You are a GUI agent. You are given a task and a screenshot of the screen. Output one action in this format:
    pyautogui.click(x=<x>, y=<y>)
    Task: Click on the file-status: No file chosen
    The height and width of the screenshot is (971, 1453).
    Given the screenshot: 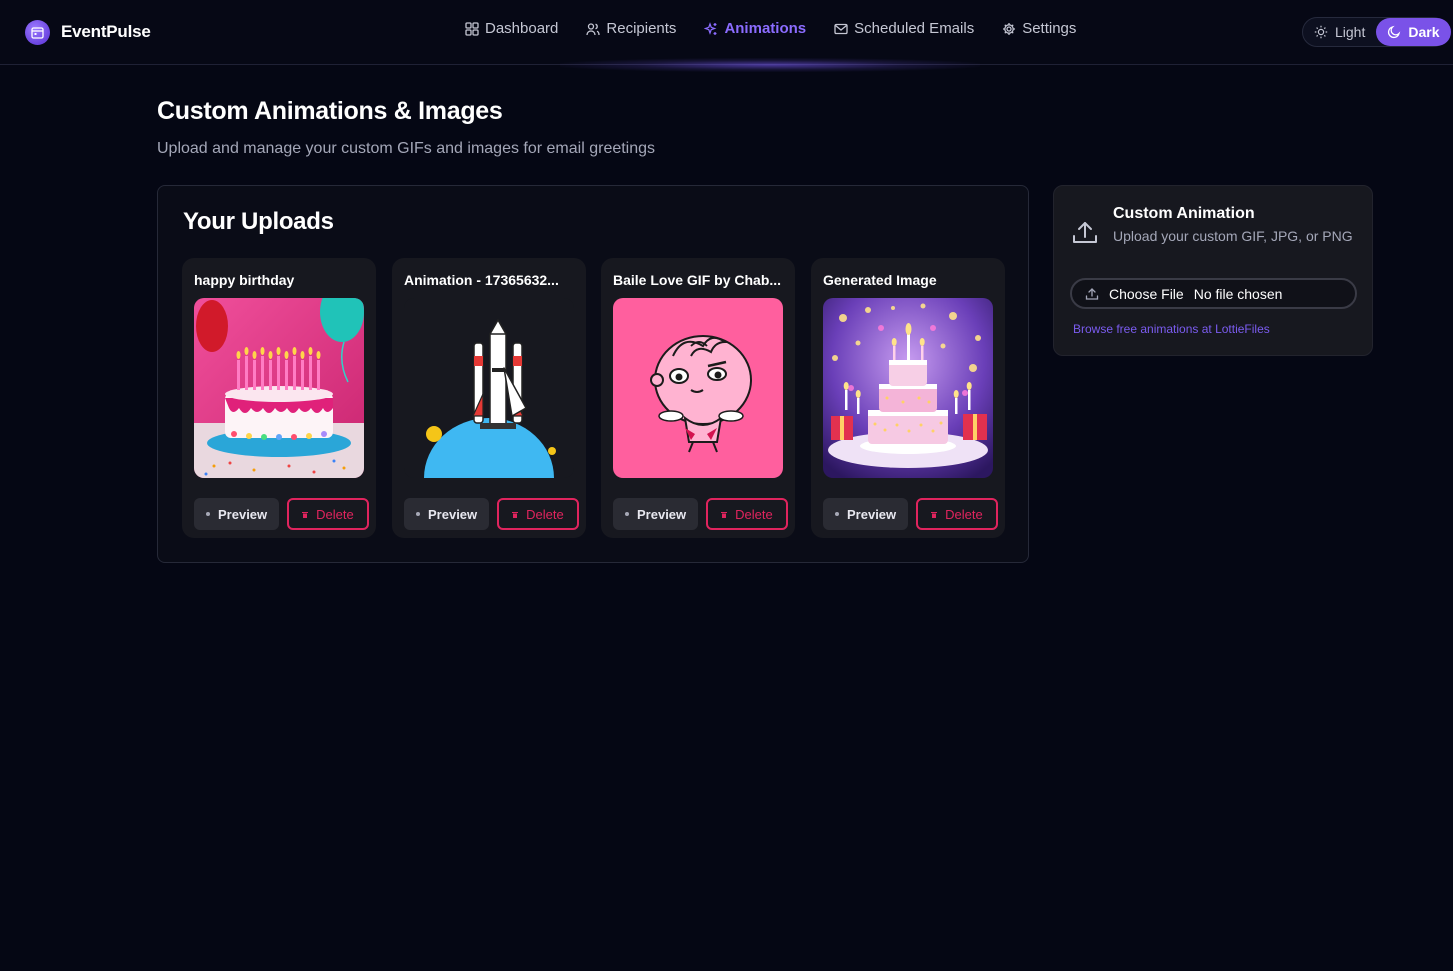 What is the action you would take?
    pyautogui.click(x=1238, y=293)
    